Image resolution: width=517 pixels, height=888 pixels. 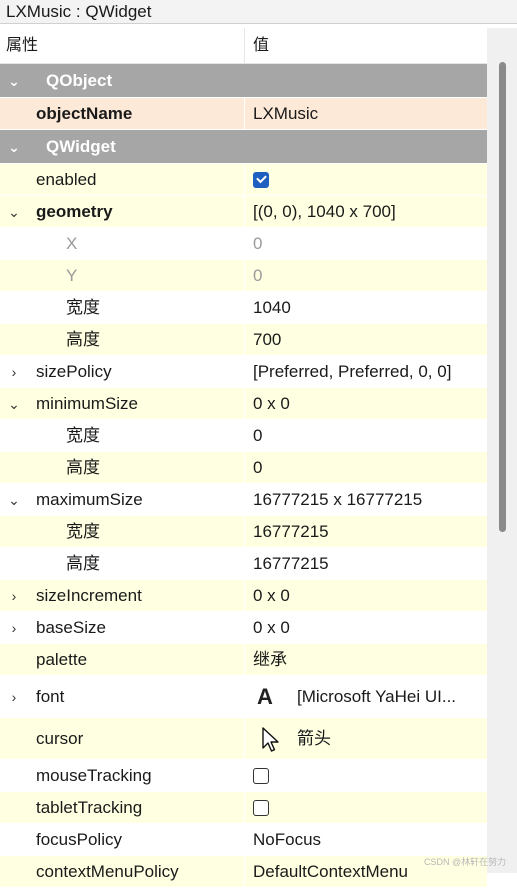 I want to click on property-value: 箭头, so click(x=314, y=739).